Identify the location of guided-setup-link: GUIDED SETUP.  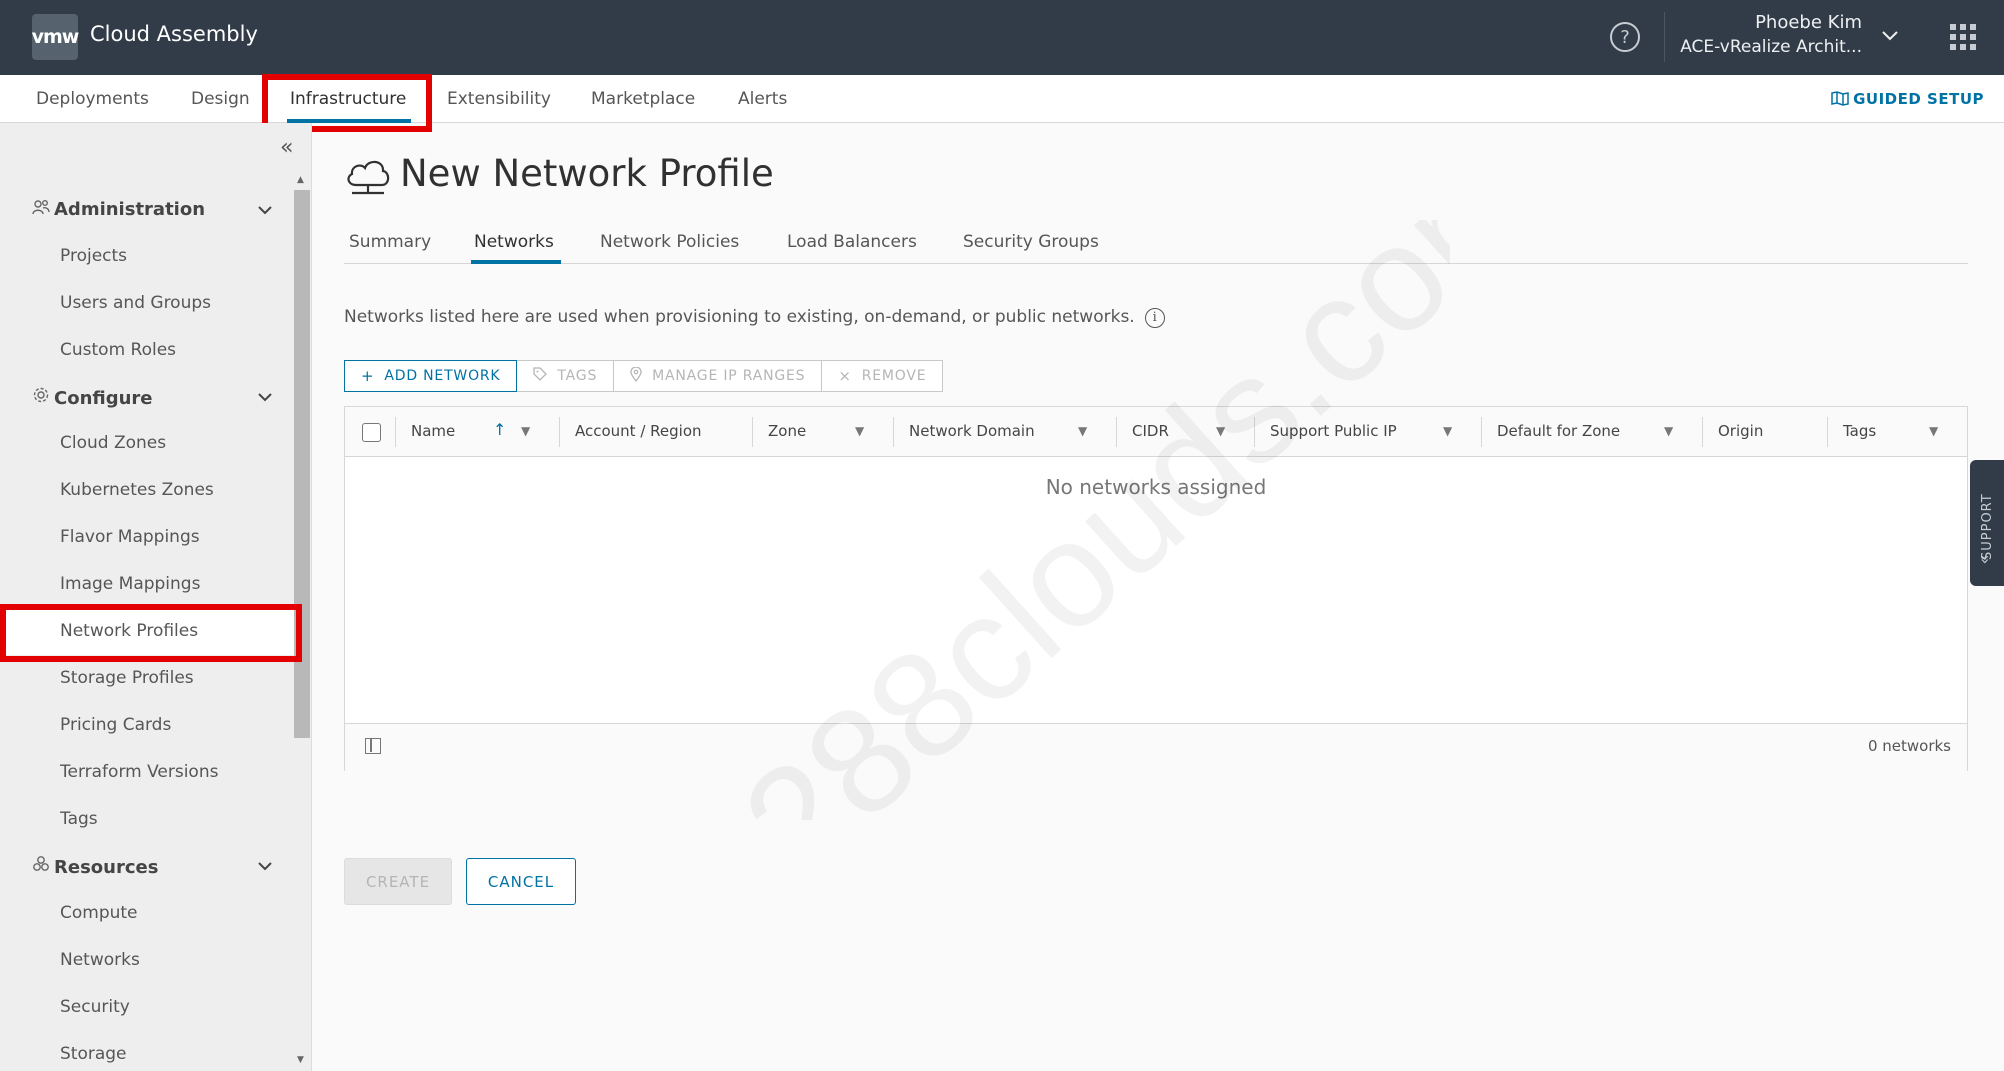
(1907, 99).